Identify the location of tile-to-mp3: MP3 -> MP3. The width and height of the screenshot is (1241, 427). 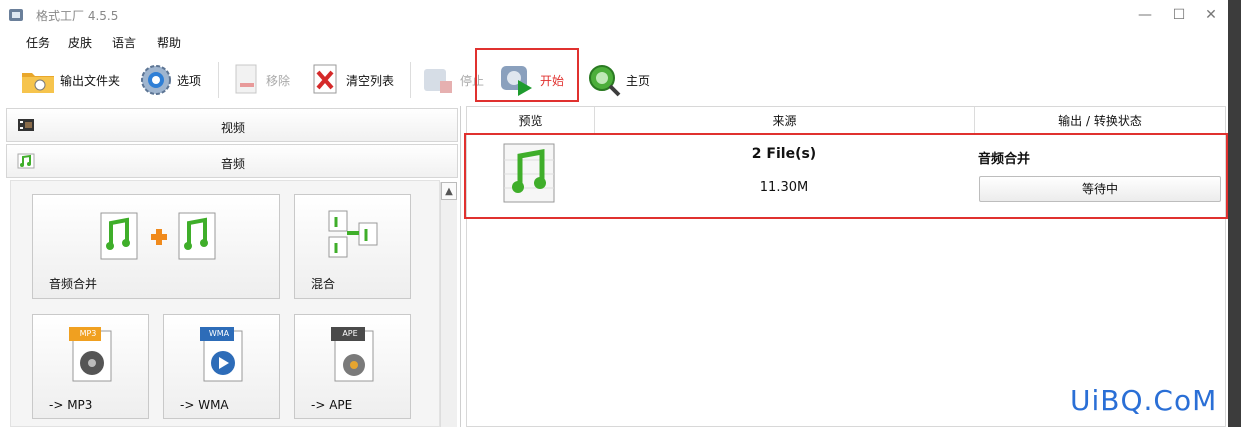
(90, 366).